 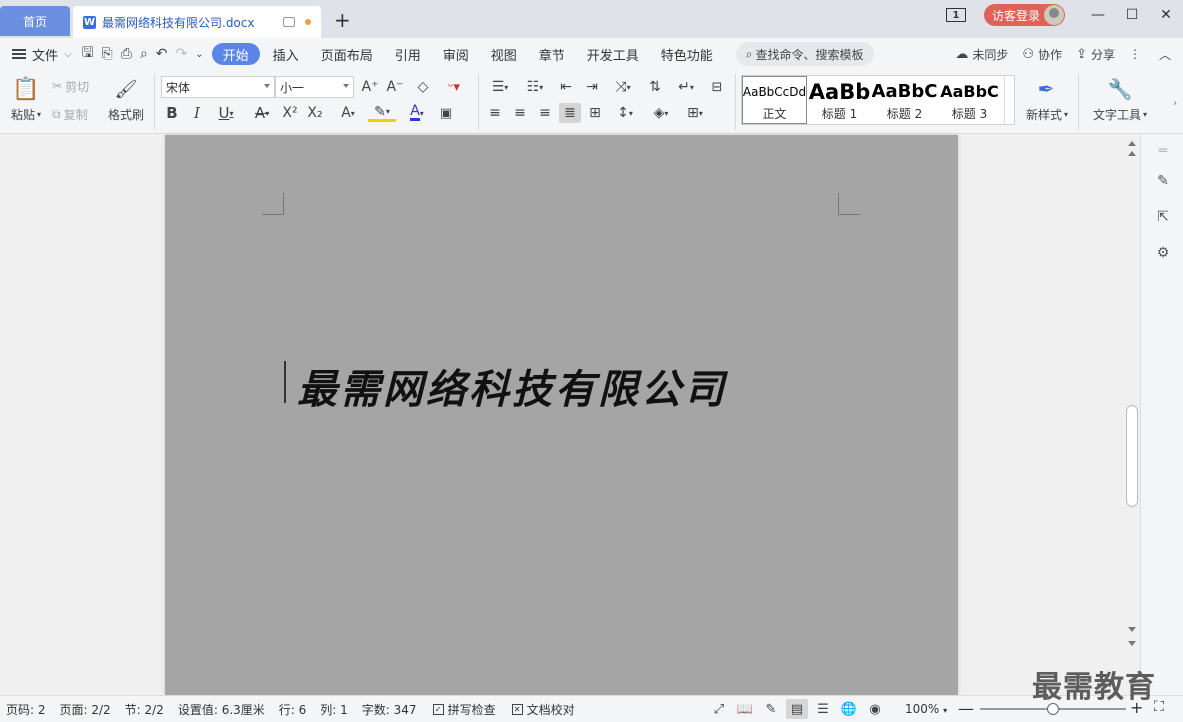 What do you see at coordinates (1009, 100) in the screenshot?
I see `gallery-scroll` at bounding box center [1009, 100].